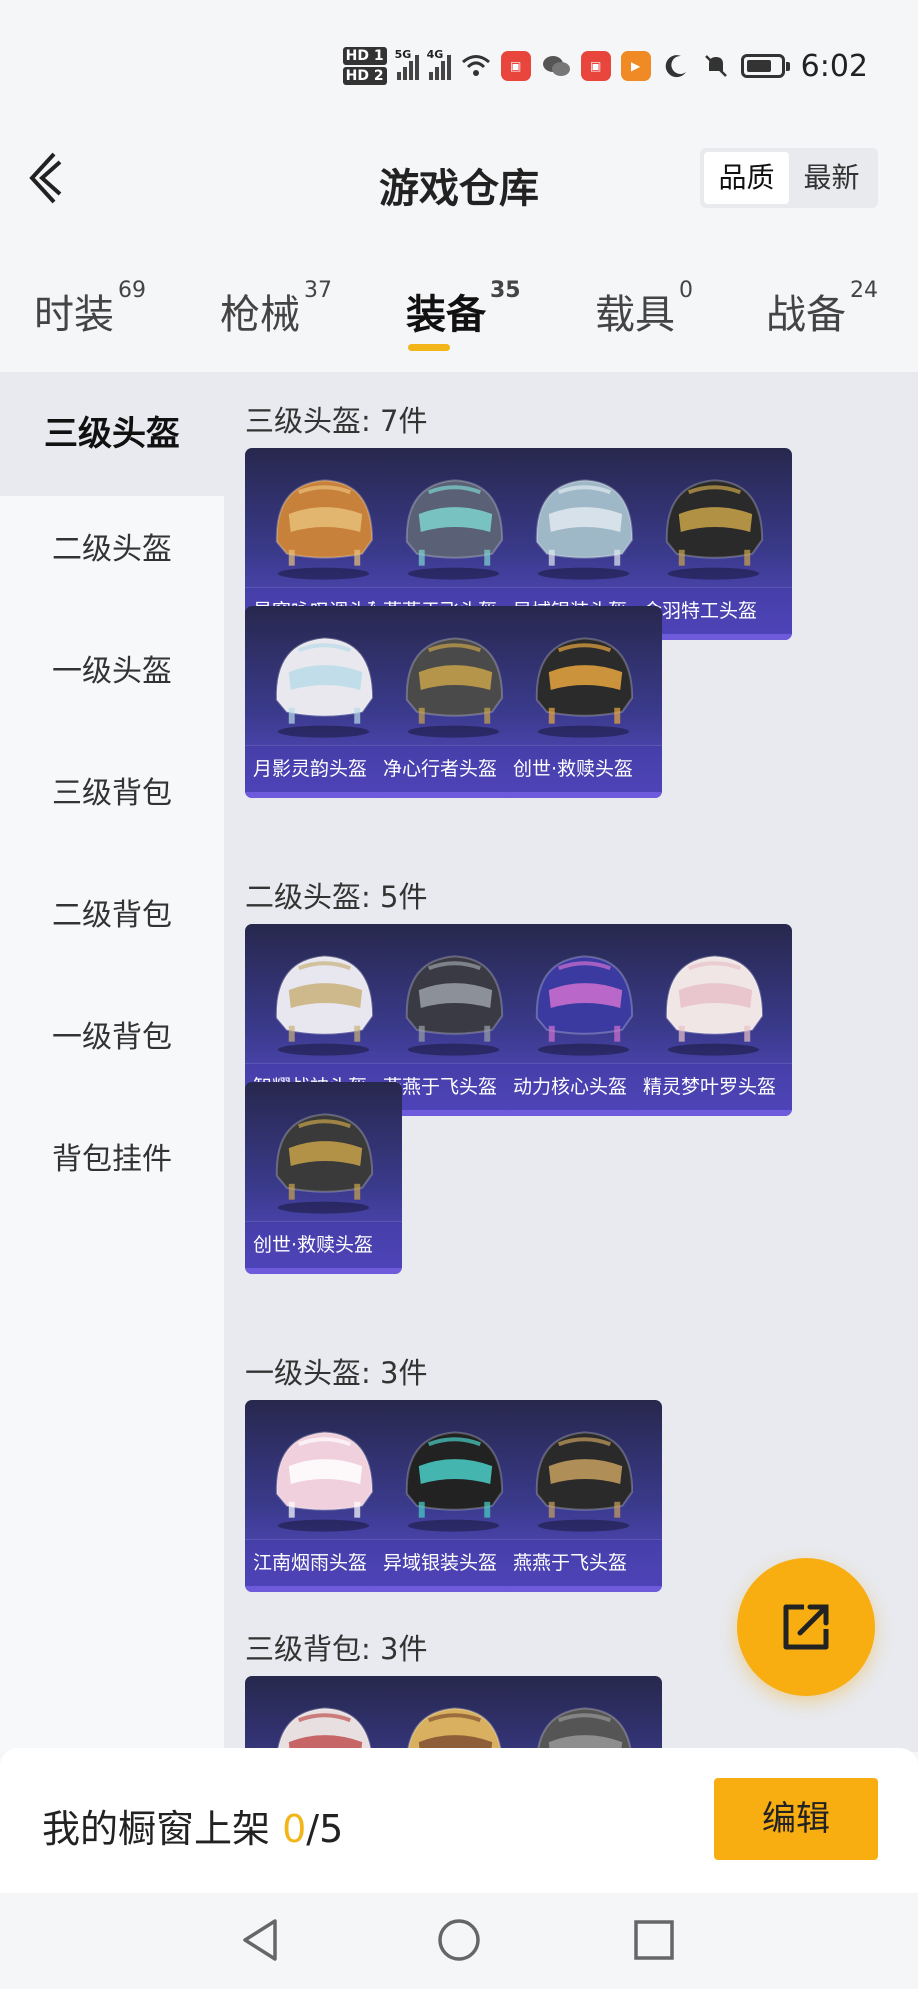 The width and height of the screenshot is (918, 1989). I want to click on category-tabs: 时装69 枪械37 装备35 载具0 战备24, so click(459, 320).